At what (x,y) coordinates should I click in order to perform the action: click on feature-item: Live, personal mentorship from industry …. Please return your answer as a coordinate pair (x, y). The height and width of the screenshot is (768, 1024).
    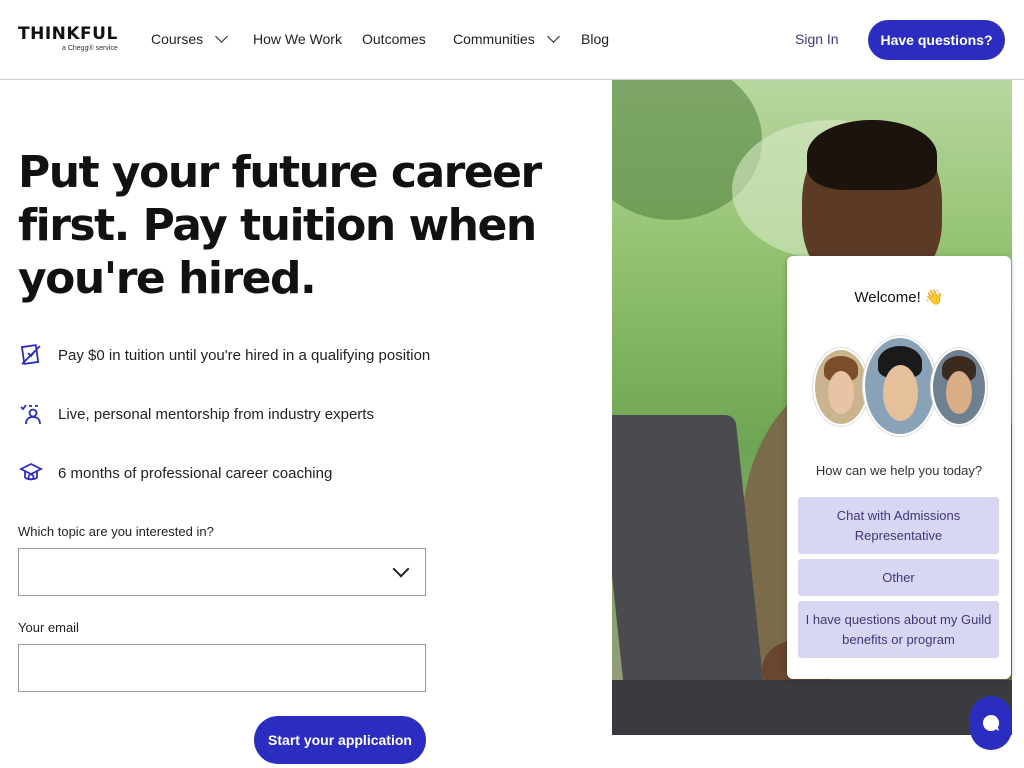
    Looking at the image, I should click on (196, 414).